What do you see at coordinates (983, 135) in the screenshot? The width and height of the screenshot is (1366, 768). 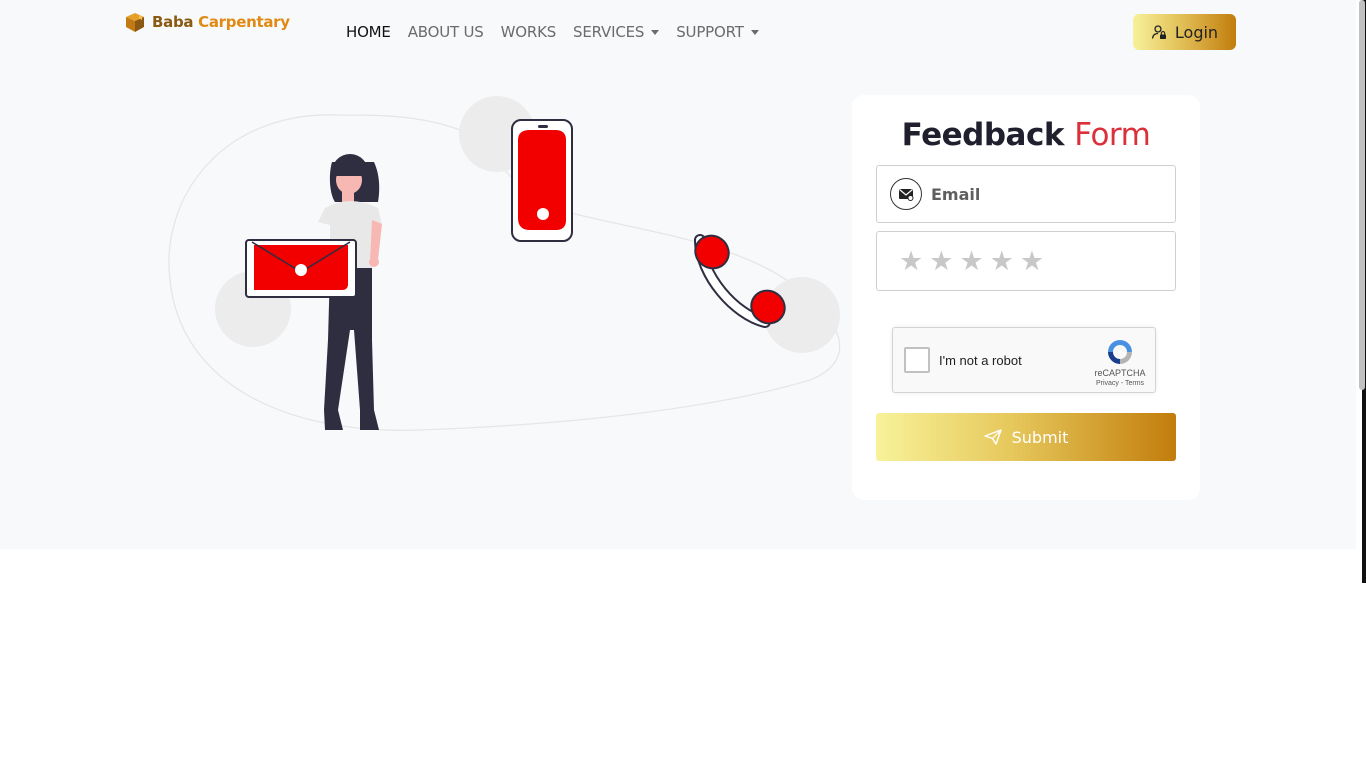 I see `form-title-part1: Feedback` at bounding box center [983, 135].